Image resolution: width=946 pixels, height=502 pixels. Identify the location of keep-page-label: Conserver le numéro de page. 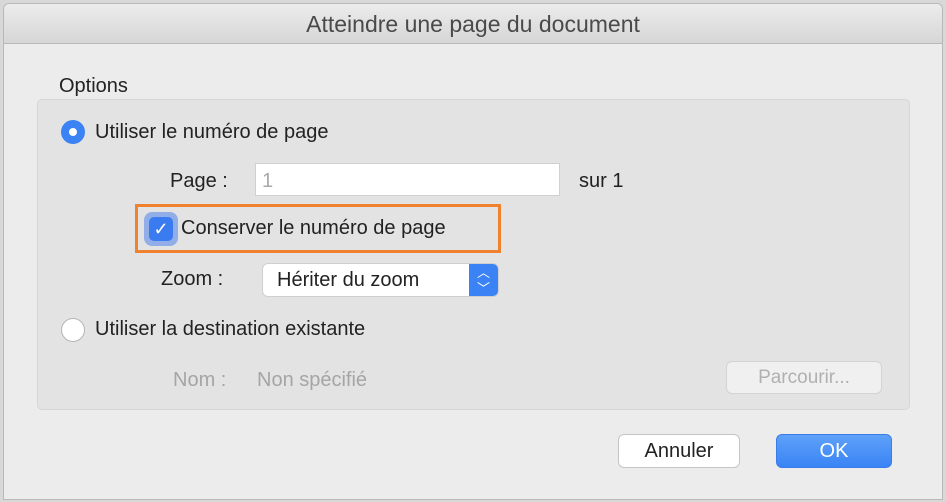
(313, 228).